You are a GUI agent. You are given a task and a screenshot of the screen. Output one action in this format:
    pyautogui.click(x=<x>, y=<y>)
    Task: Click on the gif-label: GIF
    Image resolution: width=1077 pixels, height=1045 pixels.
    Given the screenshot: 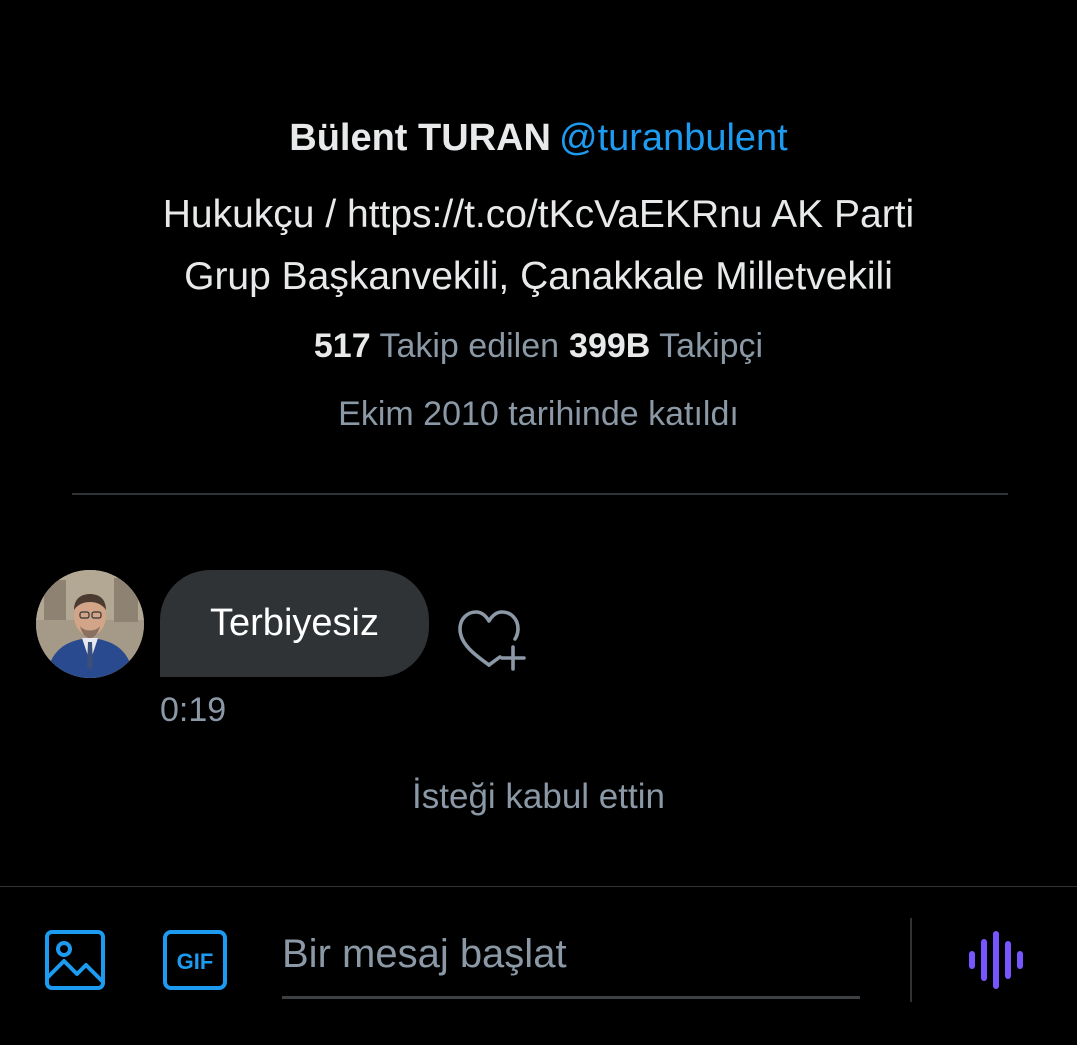 What is the action you would take?
    pyautogui.click(x=195, y=961)
    